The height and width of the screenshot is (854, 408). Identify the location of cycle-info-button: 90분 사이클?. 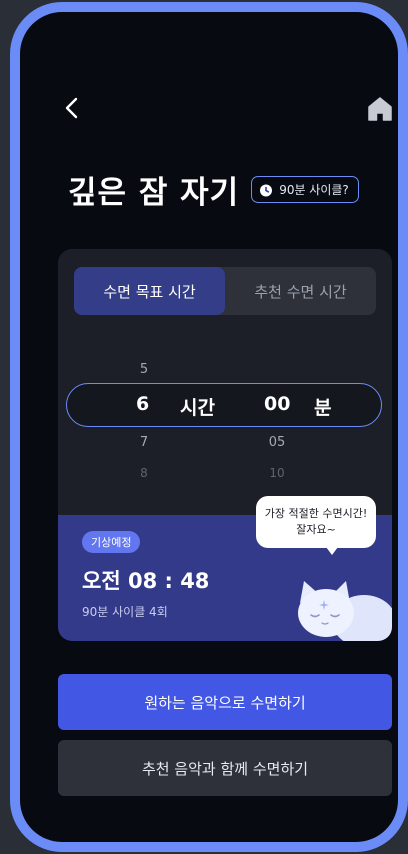
(305, 189).